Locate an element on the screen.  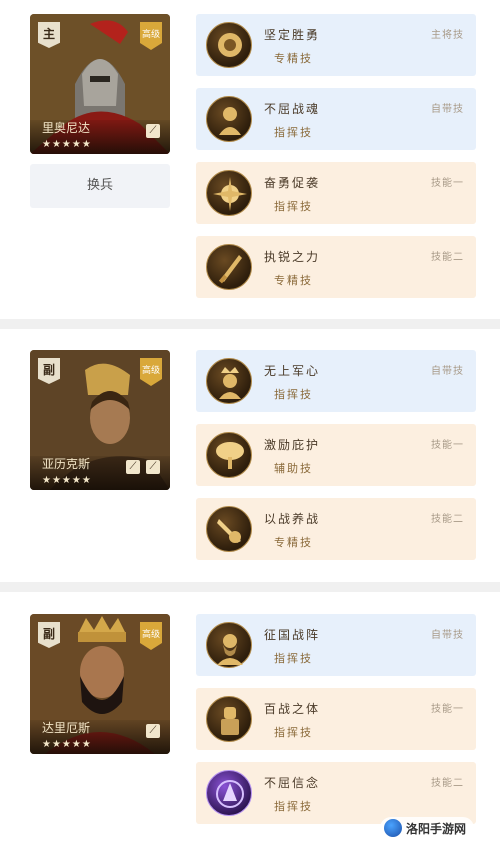
skill-name: 不屈战魂 is located at coordinates (292, 109).